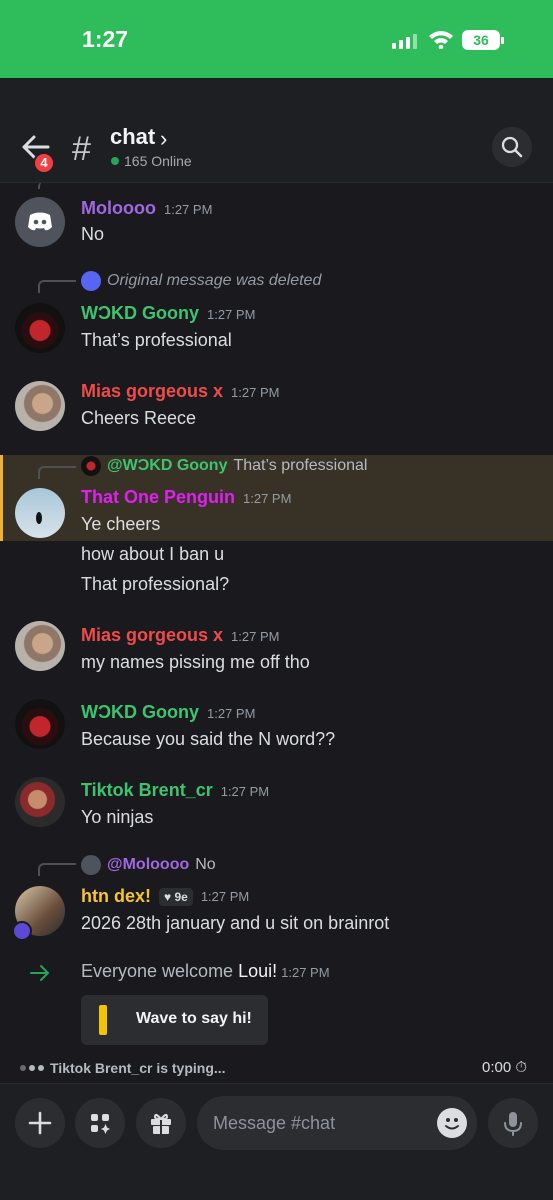 The image size is (553, 1200). What do you see at coordinates (194, 1018) in the screenshot?
I see `wave-label: Wave to say hi!` at bounding box center [194, 1018].